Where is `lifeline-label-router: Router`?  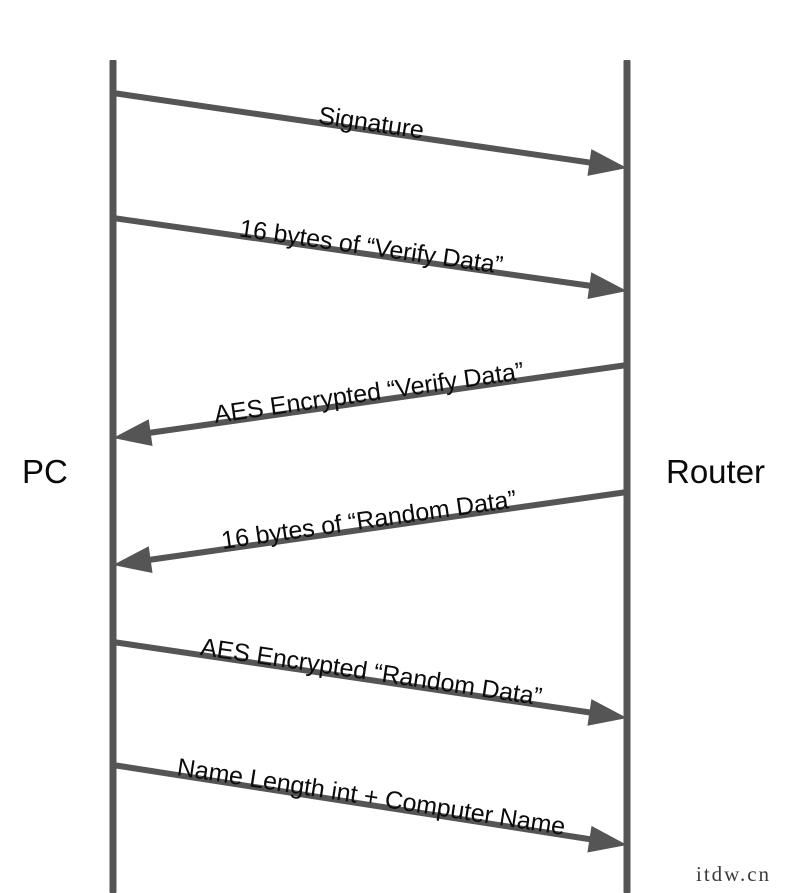 lifeline-label-router: Router is located at coordinates (716, 471).